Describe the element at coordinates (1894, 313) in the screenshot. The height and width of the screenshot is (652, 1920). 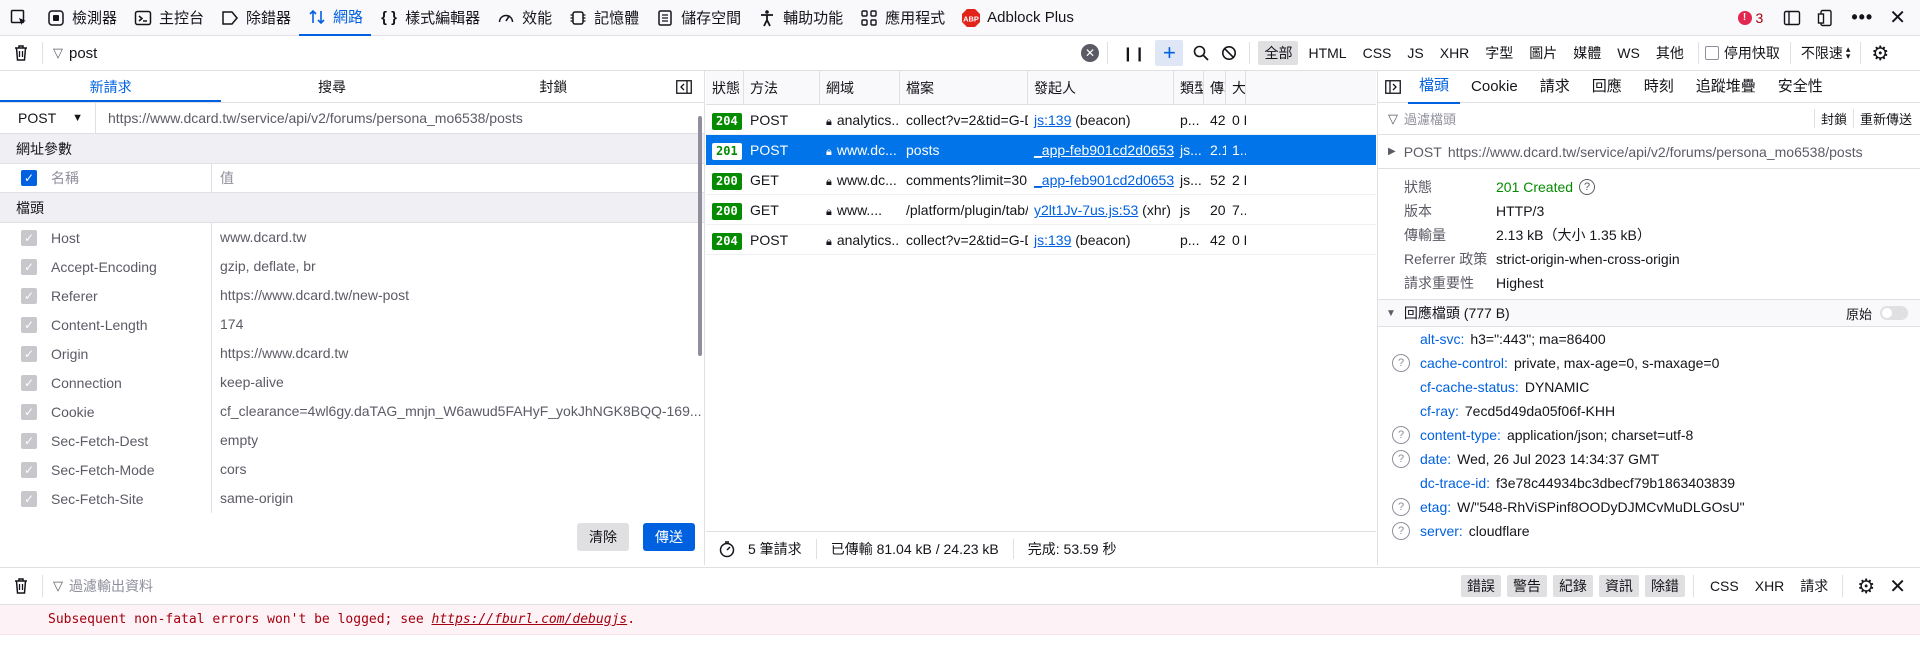
I see `raw-toggle` at that location.